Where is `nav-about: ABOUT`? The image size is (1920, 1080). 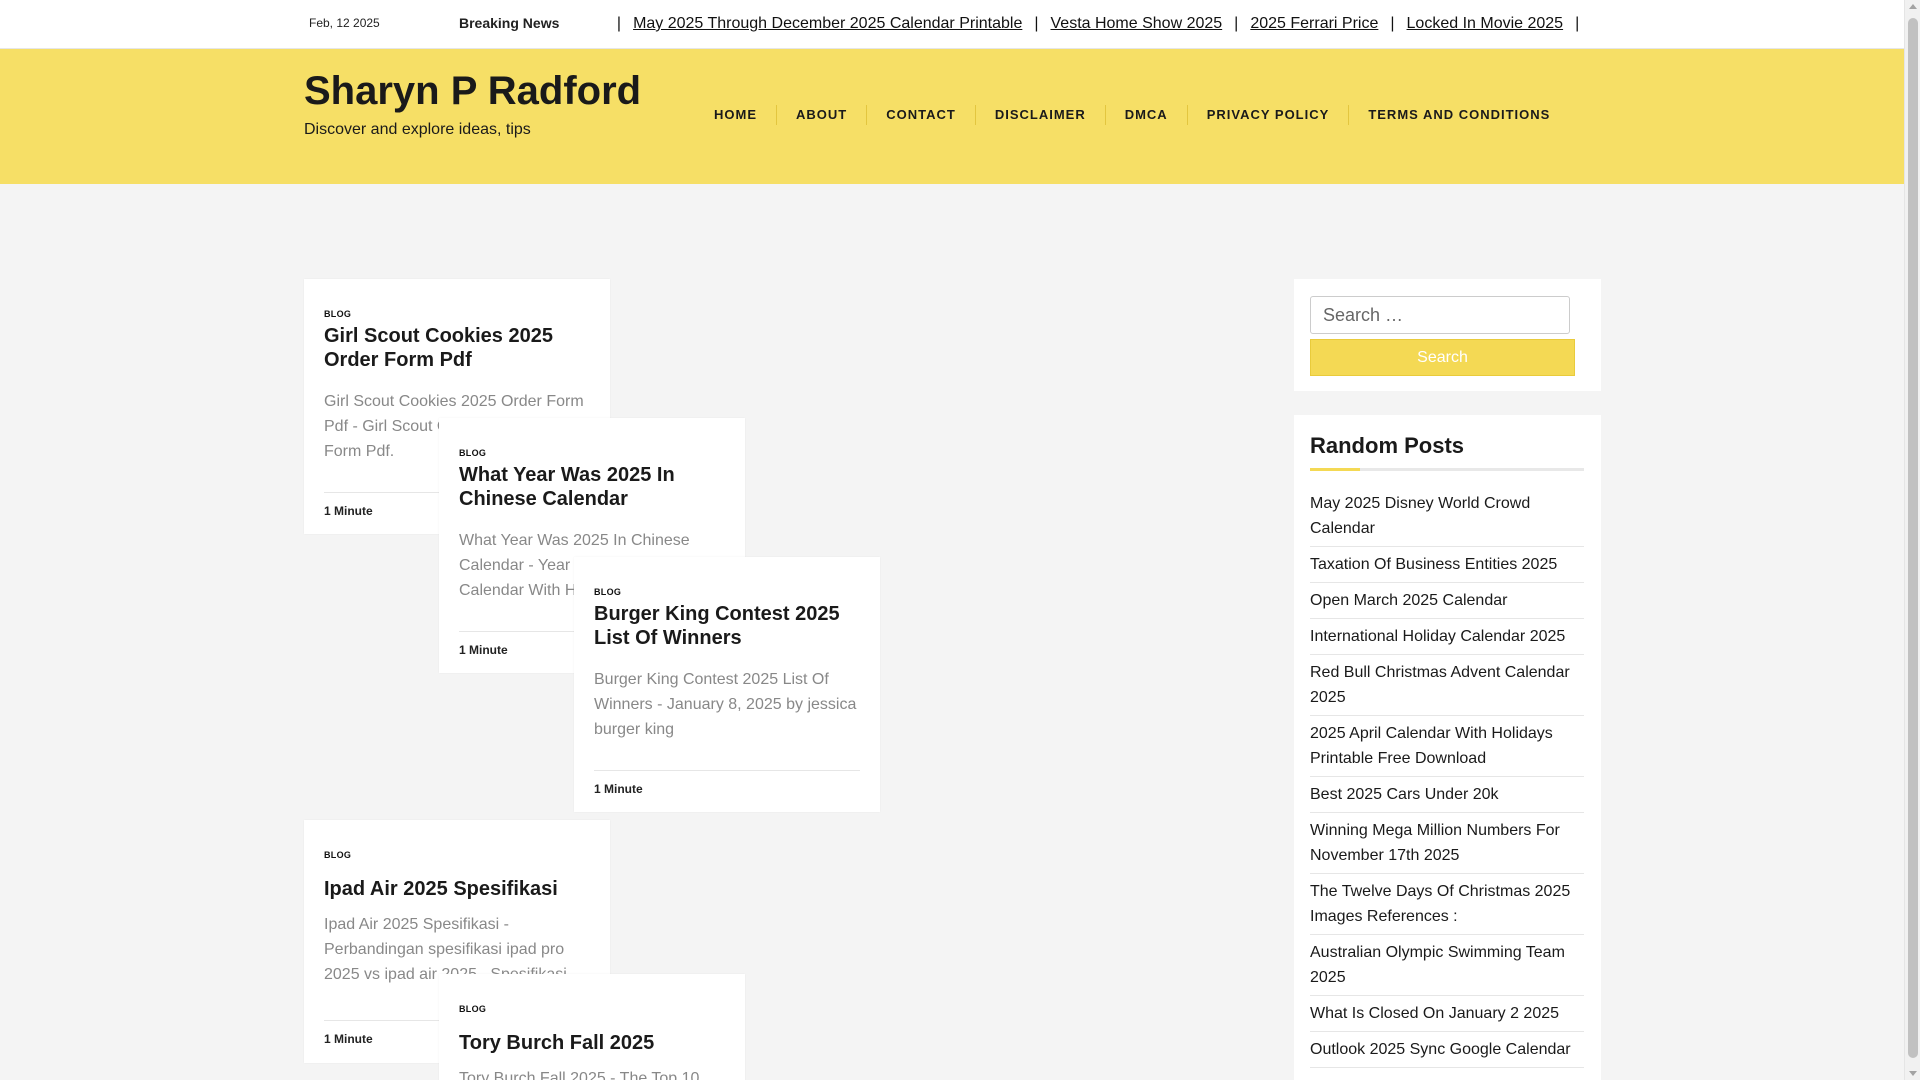 nav-about: ABOUT is located at coordinates (822, 115).